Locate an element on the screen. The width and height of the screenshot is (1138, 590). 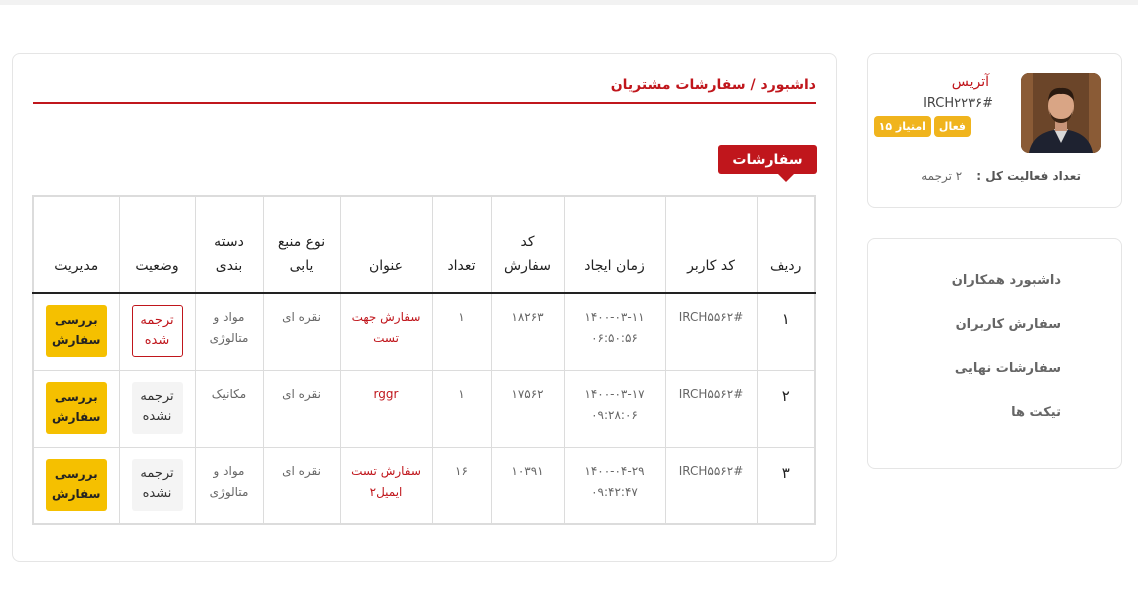
col-header-order-code: کد سفارش is located at coordinates (527, 244).